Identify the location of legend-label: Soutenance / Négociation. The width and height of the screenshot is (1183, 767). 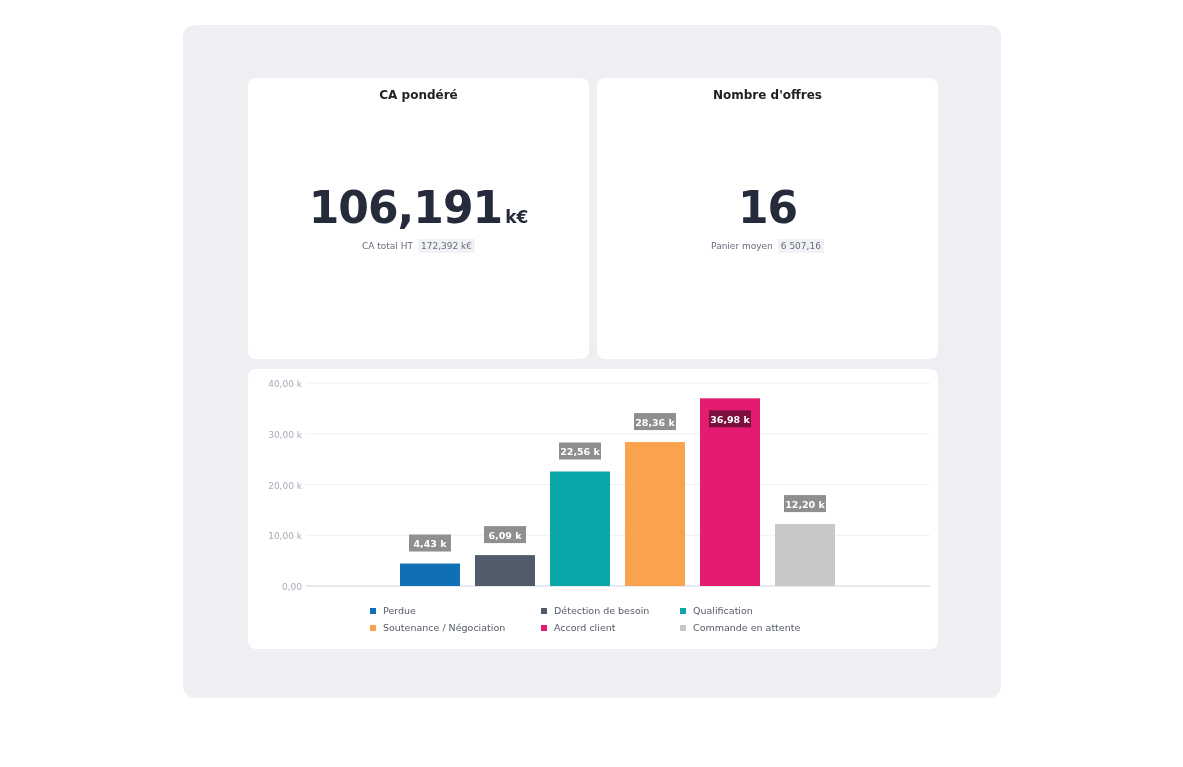
(444, 627).